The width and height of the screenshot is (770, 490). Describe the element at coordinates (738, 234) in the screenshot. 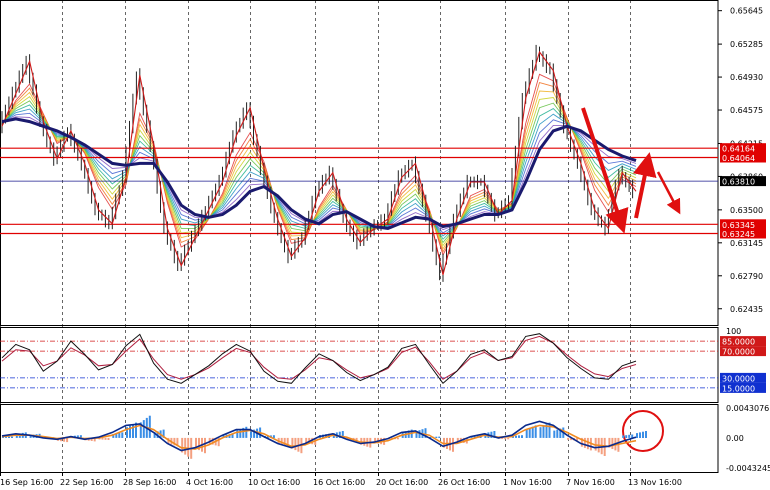

I see `level-label: 0.63245` at that location.